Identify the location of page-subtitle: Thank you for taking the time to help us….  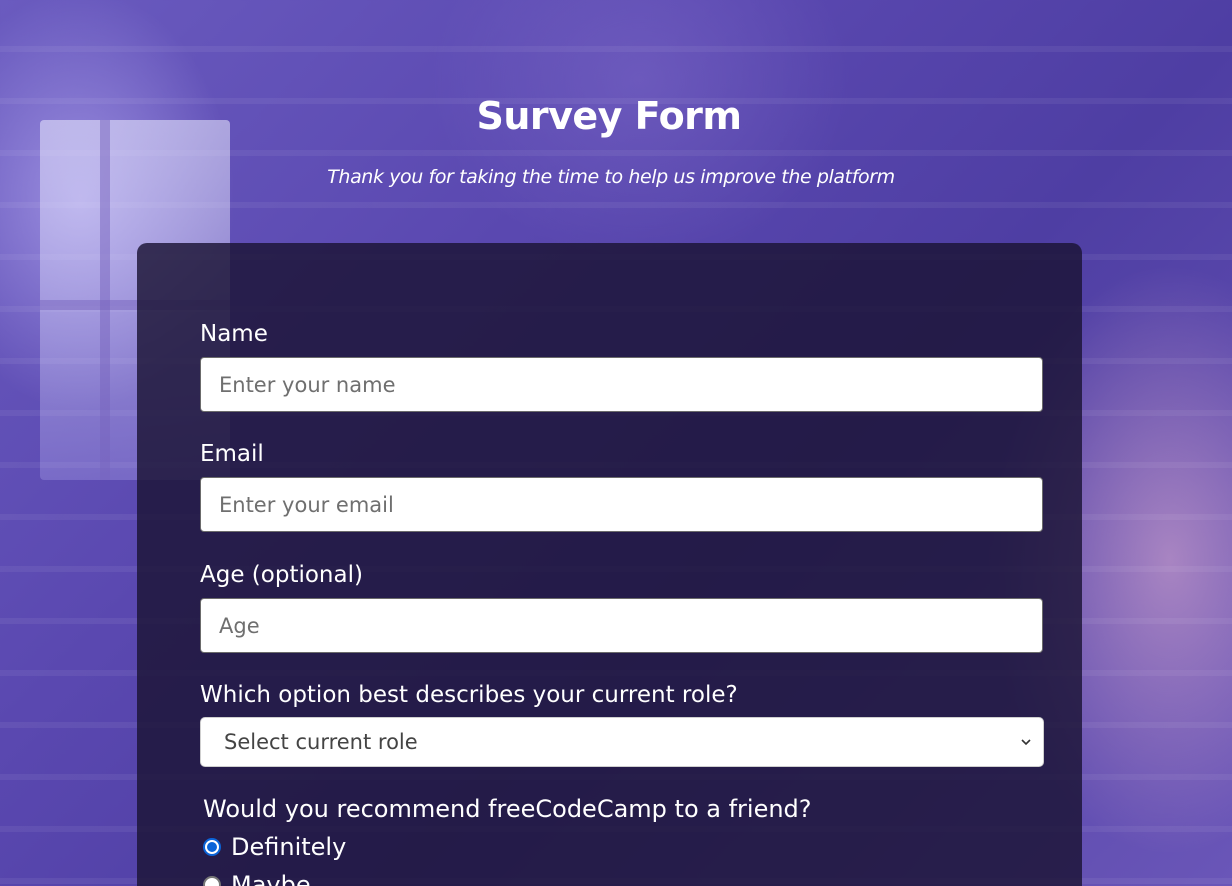
(611, 177).